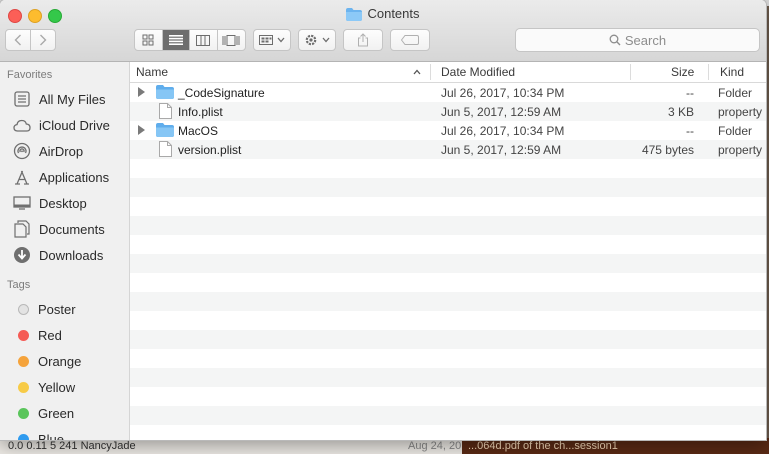 Image resolution: width=769 pixels, height=454 pixels. What do you see at coordinates (200, 112) in the screenshot?
I see `file-name: Info.plist` at bounding box center [200, 112].